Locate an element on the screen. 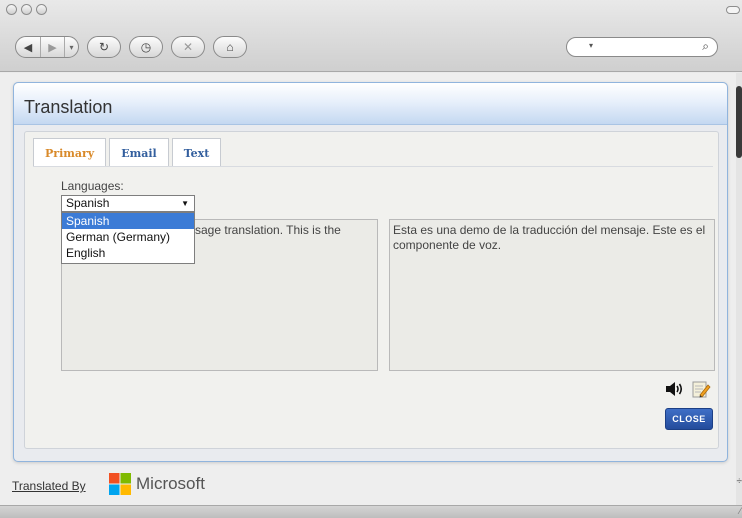 The image size is (742, 518). home-icon: ⌂ is located at coordinates (230, 47).